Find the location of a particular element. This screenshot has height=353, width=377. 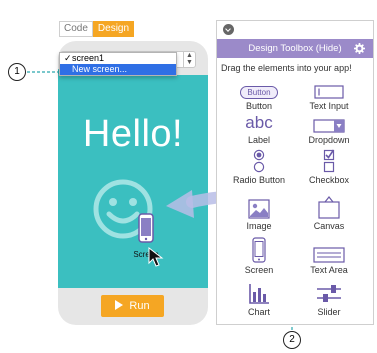

label-abc-icon: abc is located at coordinates (259, 122).